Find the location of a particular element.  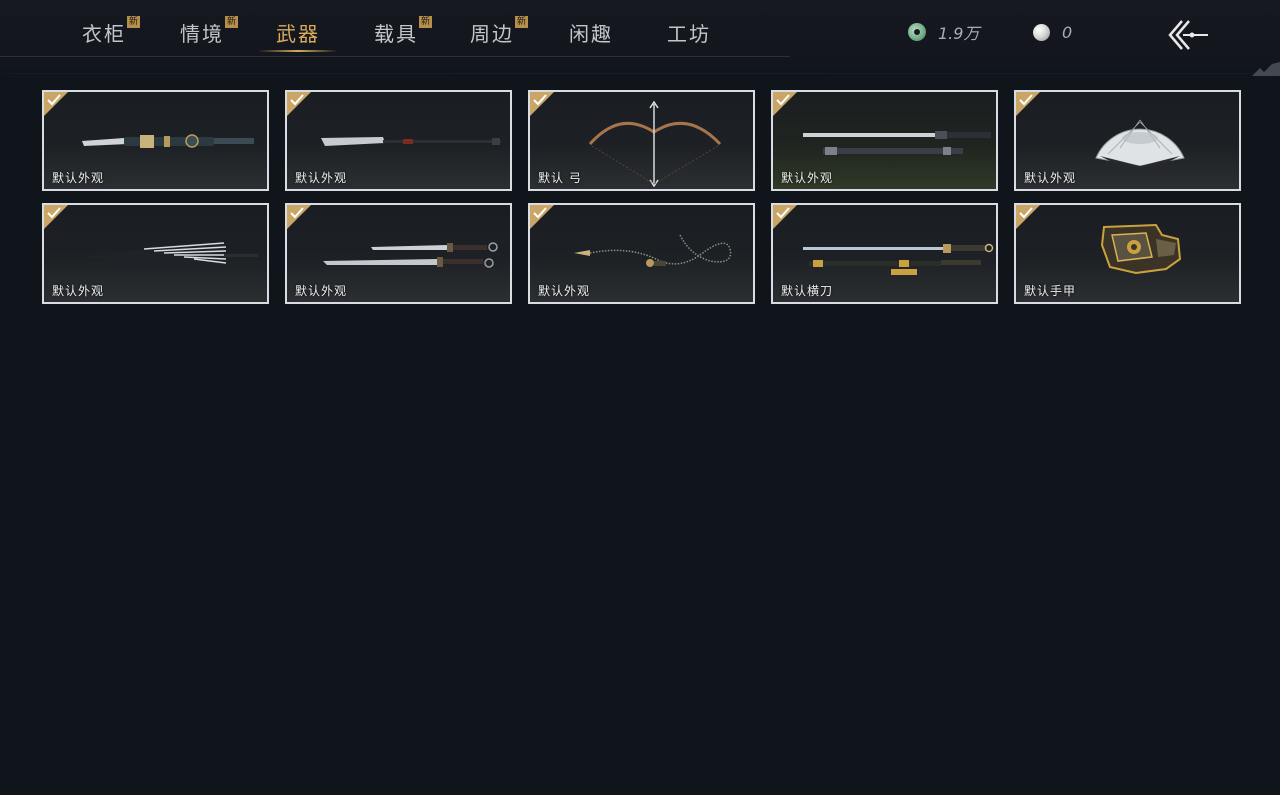

back-arrow-icon is located at coordinates (1188, 35).